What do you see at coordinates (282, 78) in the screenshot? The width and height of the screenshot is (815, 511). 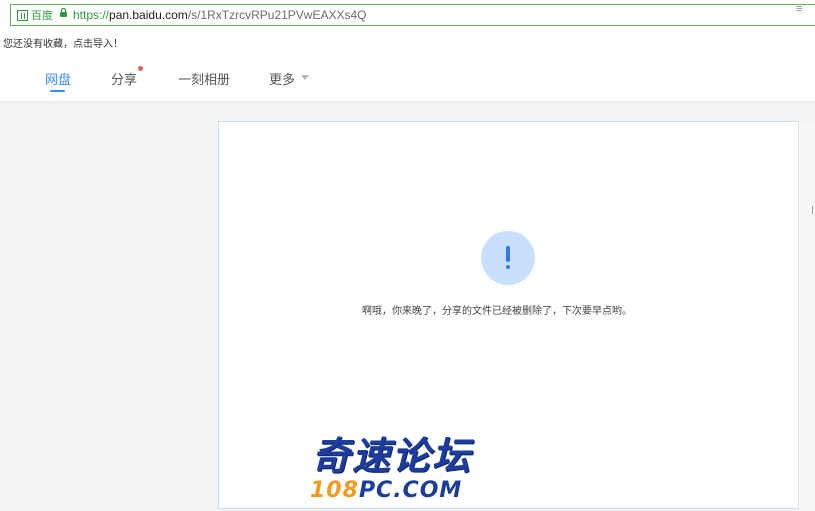 I see `nav-item-more: 更多` at bounding box center [282, 78].